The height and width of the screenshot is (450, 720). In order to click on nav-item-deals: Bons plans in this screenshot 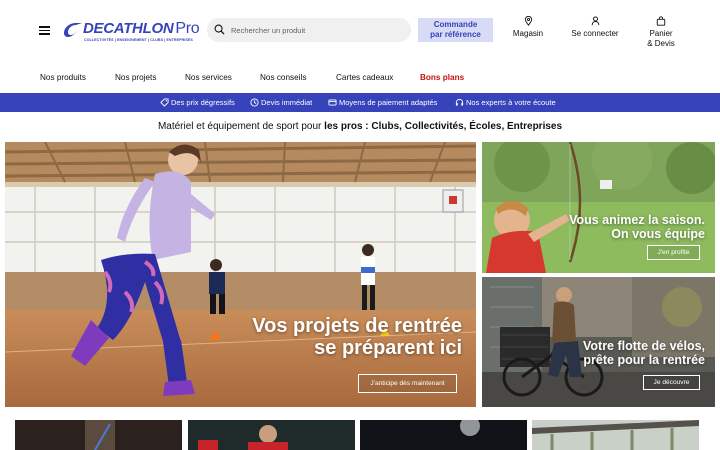, I will do `click(442, 77)`.